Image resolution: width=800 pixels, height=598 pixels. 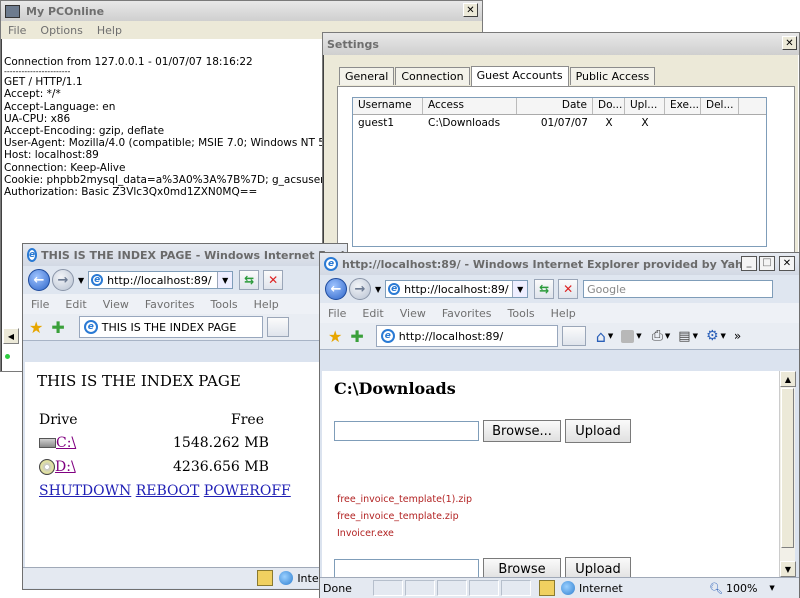 I want to click on file-link: free_invoice_template.zip, so click(x=404, y=516).